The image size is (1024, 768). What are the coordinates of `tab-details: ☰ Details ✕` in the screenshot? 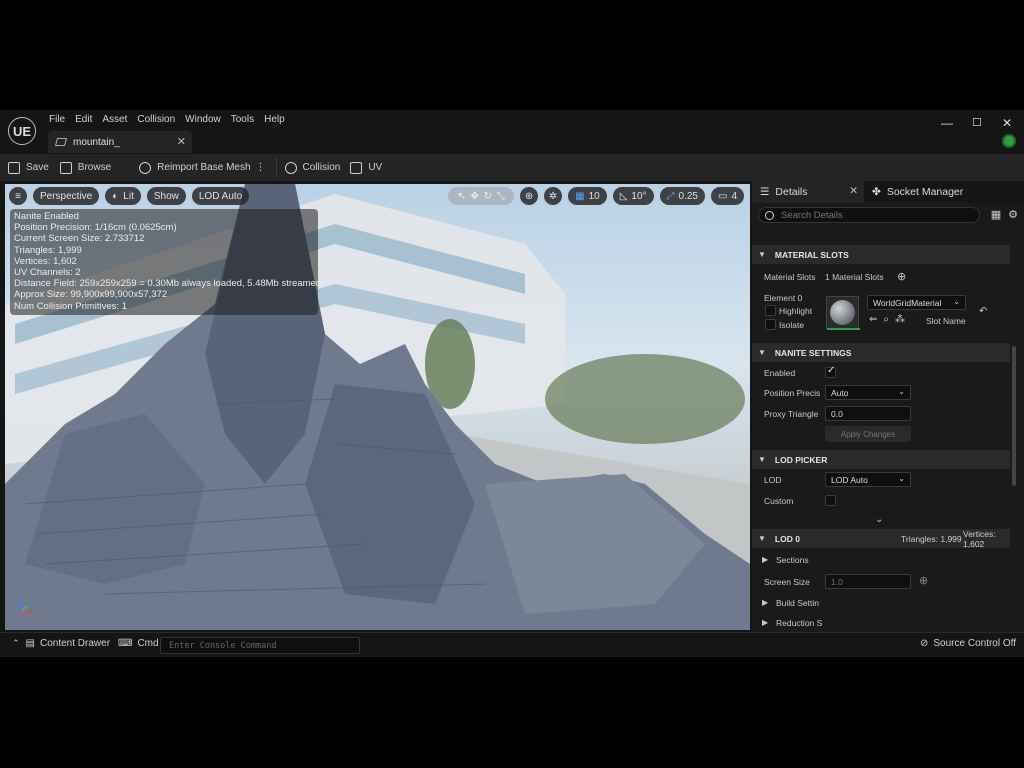 It's located at (808, 192).